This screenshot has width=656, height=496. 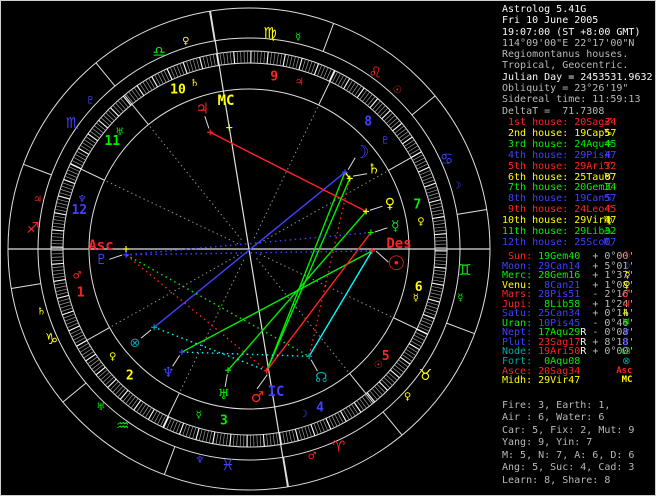 What do you see at coordinates (119, 132) in the screenshot?
I see `house-ruler-icon-11: ♅` at bounding box center [119, 132].